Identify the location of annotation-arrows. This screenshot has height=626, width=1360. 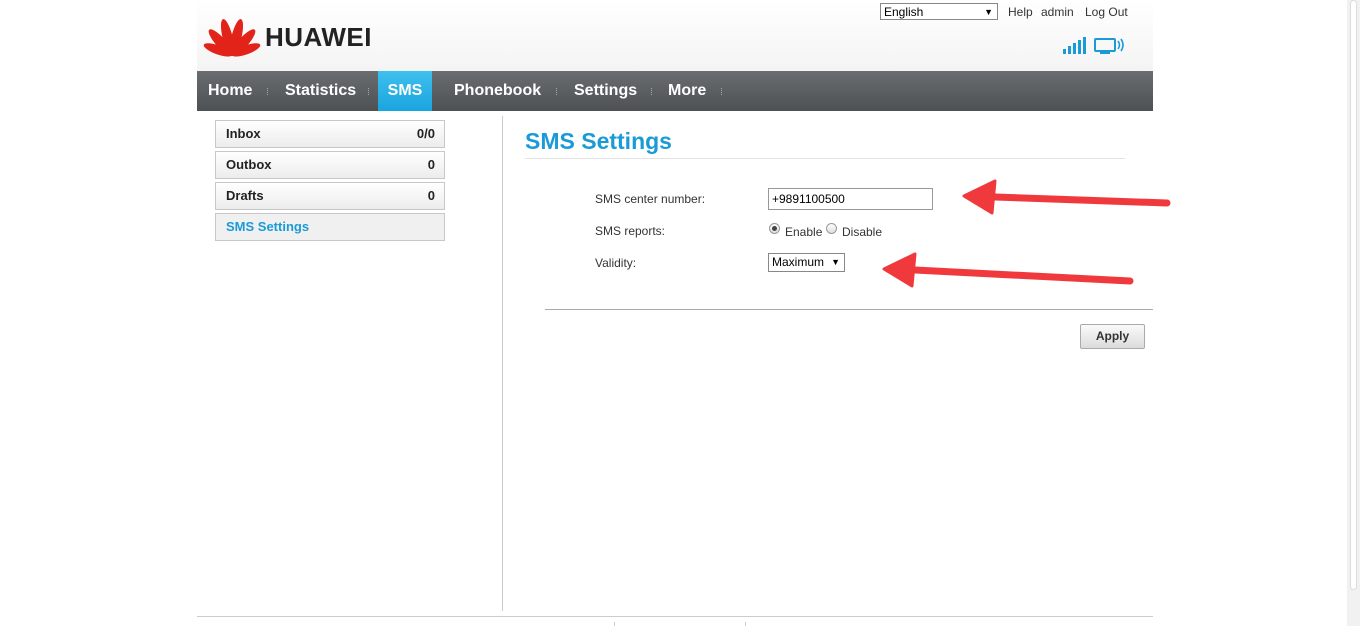
(1026, 233).